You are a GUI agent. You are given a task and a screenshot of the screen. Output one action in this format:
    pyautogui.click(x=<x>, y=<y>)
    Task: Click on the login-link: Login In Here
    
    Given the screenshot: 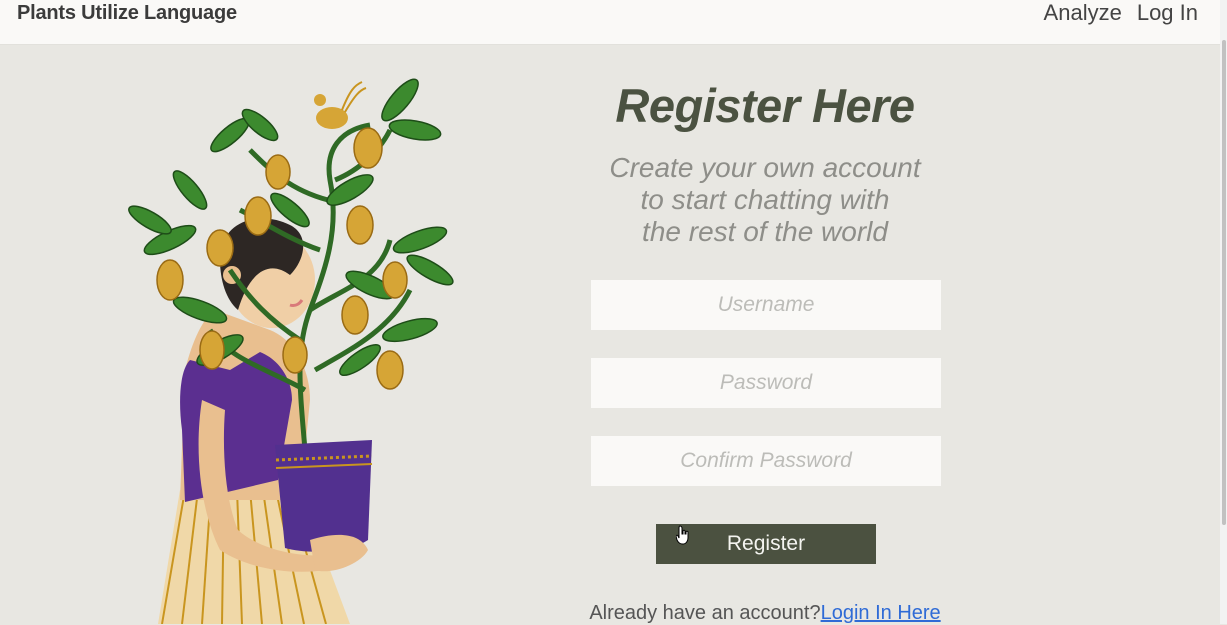 What is the action you would take?
    pyautogui.click(x=881, y=613)
    